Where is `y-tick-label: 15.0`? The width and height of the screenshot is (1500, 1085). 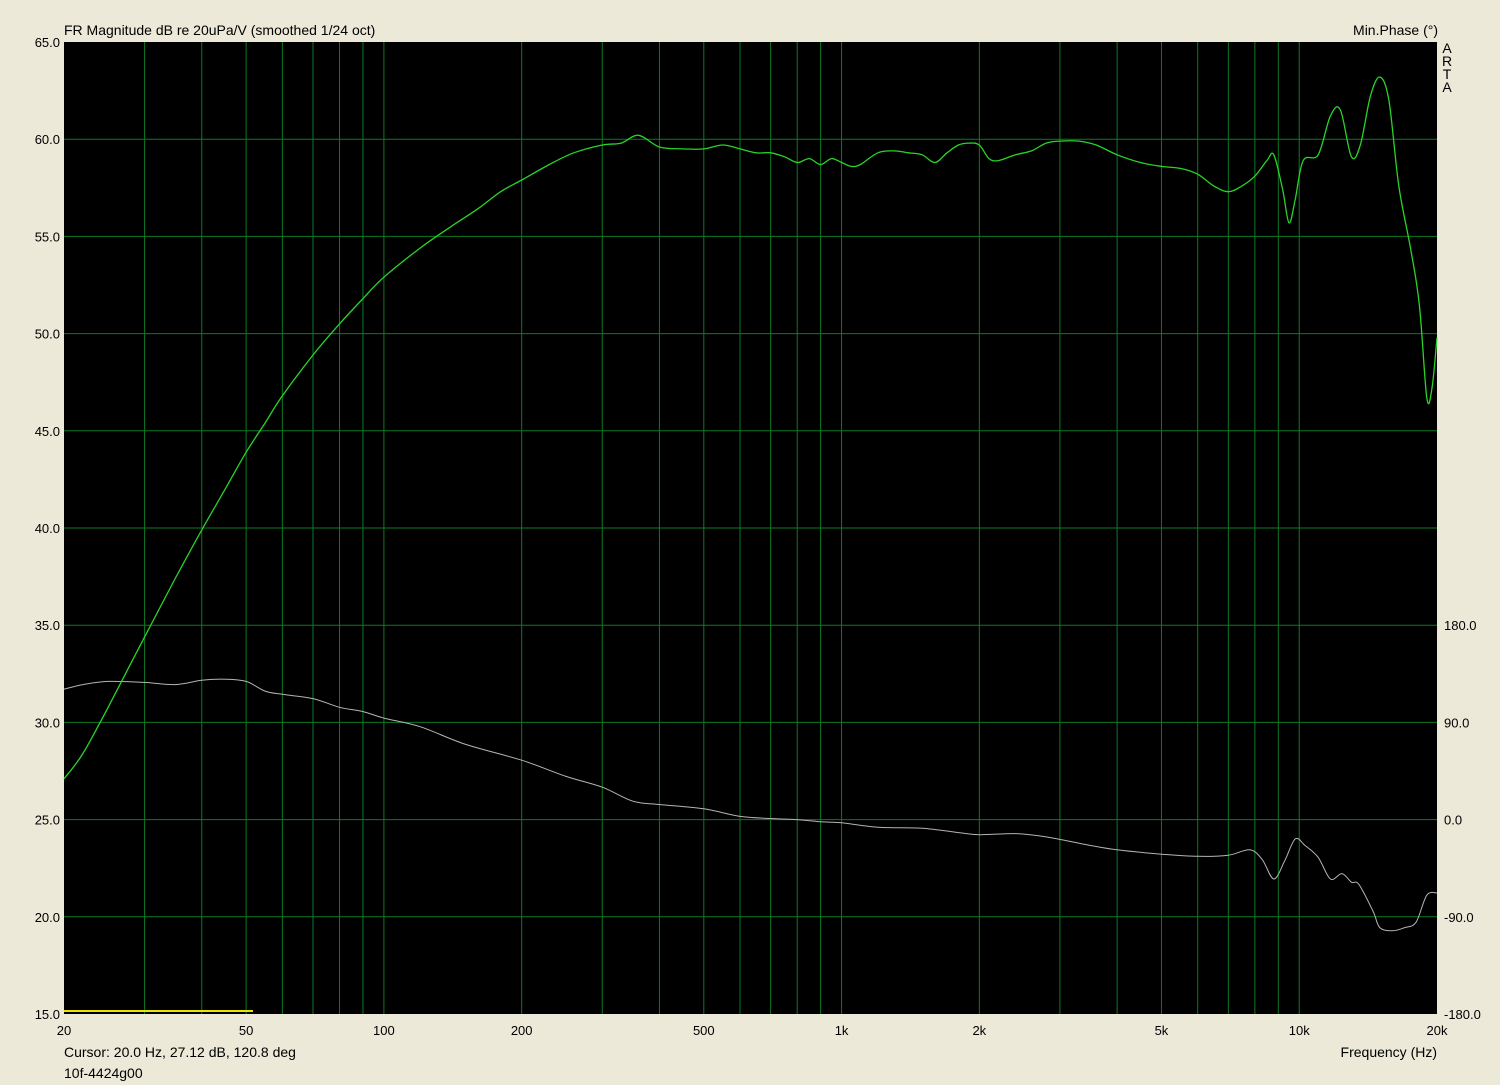
y-tick-label: 15.0 is located at coordinates (47, 1014).